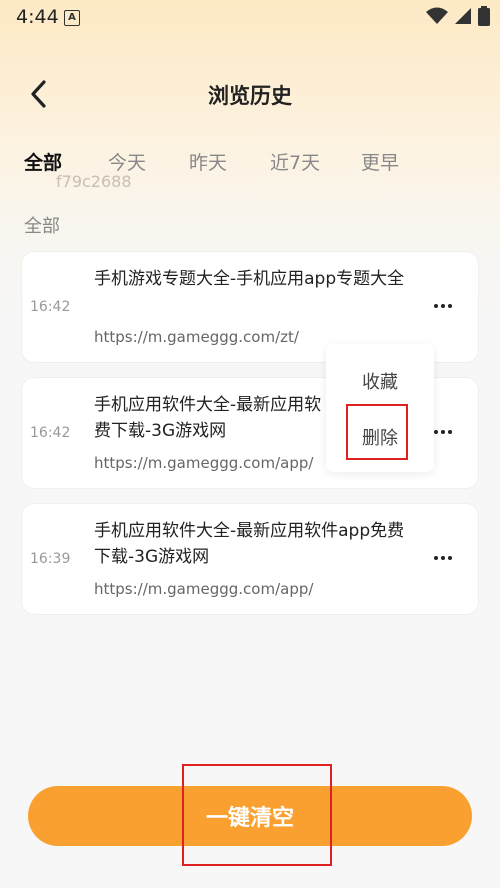 The image size is (500, 888). I want to click on signal-icon, so click(463, 16).